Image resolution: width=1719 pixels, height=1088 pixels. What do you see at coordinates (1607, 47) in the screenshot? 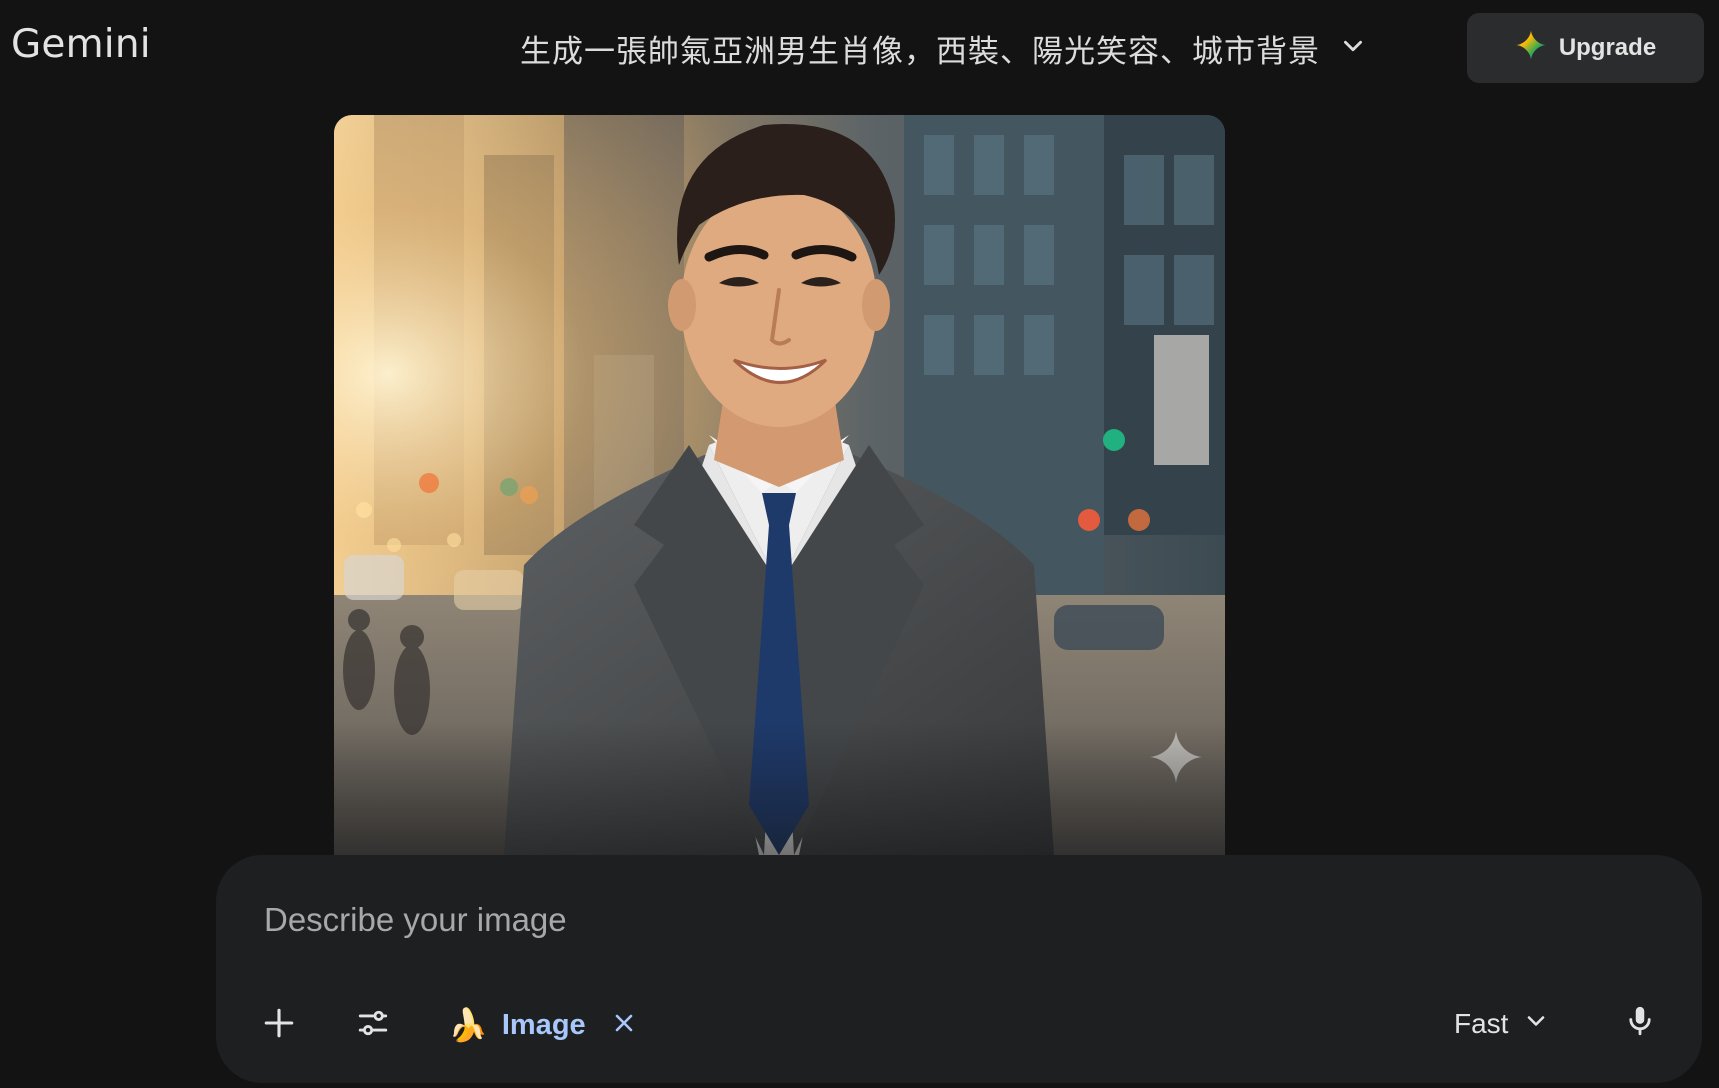
I see `upgrade-label: Upgrade` at bounding box center [1607, 47].